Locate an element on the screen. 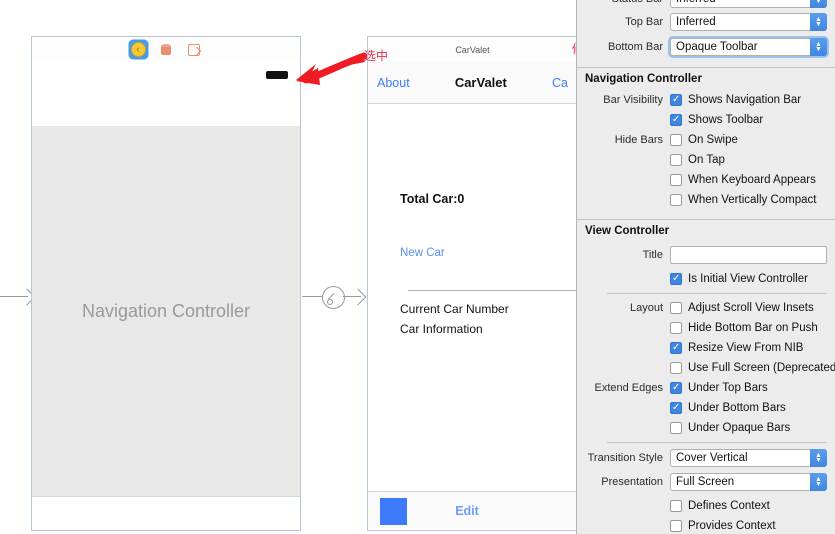 Image resolution: width=835 pixels, height=534 pixels. status-bar-value: Inferred is located at coordinates (696, 2).